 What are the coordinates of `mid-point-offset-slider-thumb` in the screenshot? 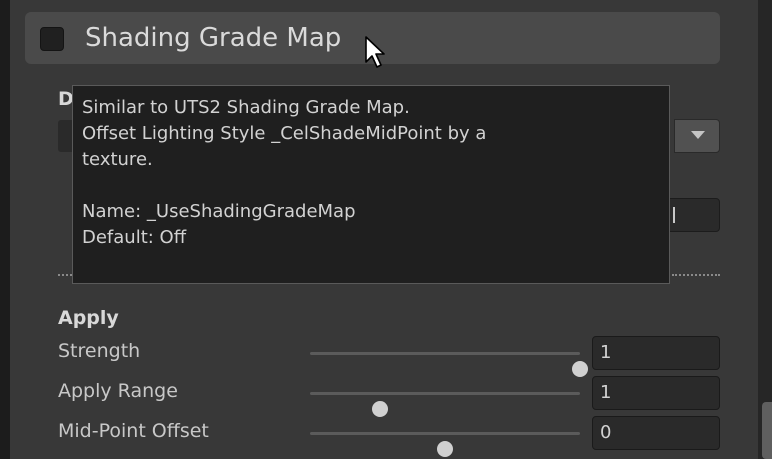 It's located at (445, 449).